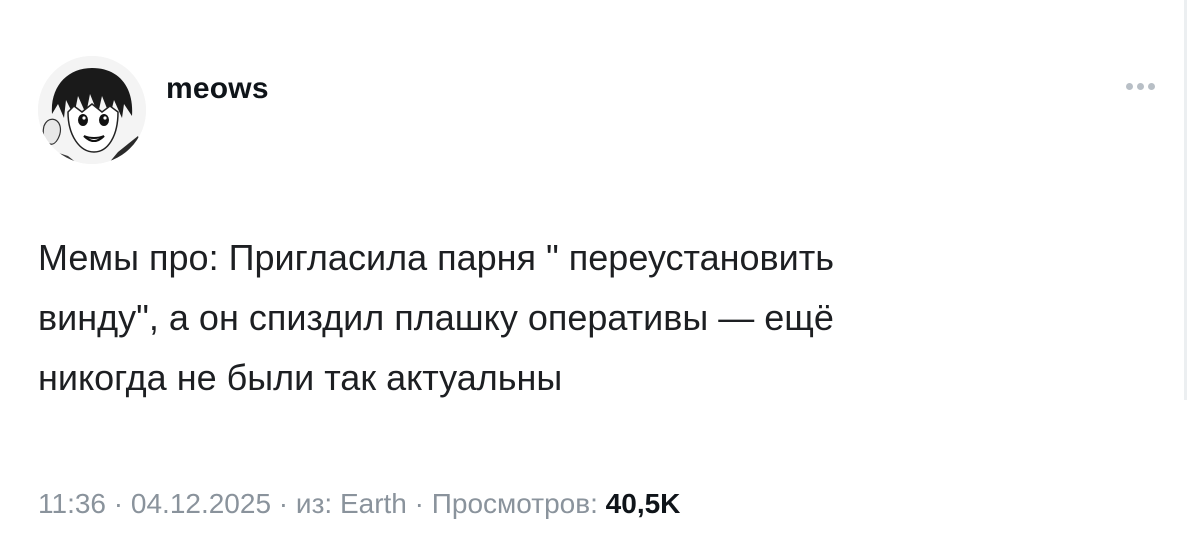 The image size is (1200, 552). I want to click on more-options-button, so click(1140, 86).